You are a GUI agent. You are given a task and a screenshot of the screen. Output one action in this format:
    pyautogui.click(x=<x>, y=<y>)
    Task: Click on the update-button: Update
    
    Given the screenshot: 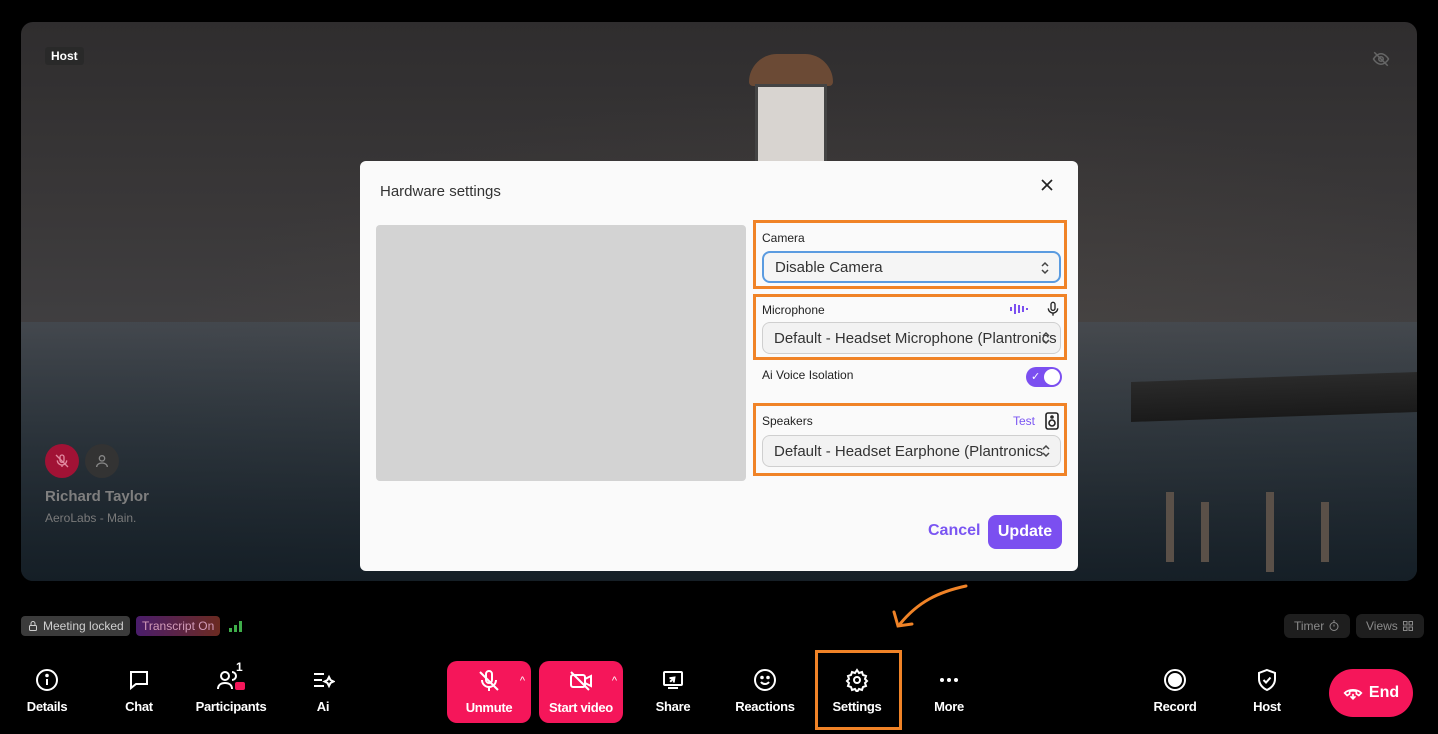 What is the action you would take?
    pyautogui.click(x=1025, y=532)
    